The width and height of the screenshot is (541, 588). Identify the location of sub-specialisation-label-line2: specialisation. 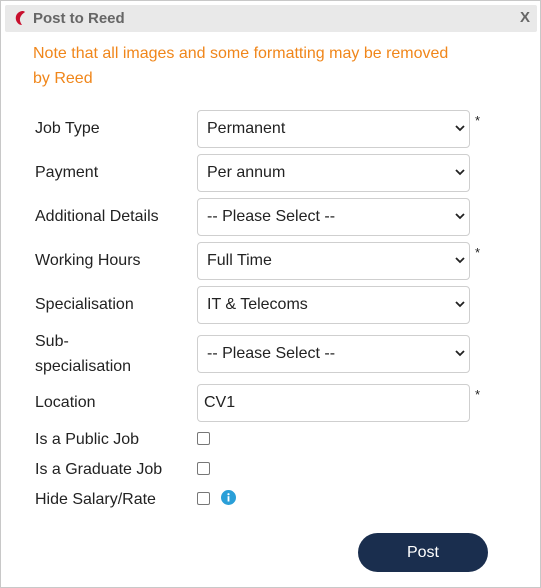
(83, 366).